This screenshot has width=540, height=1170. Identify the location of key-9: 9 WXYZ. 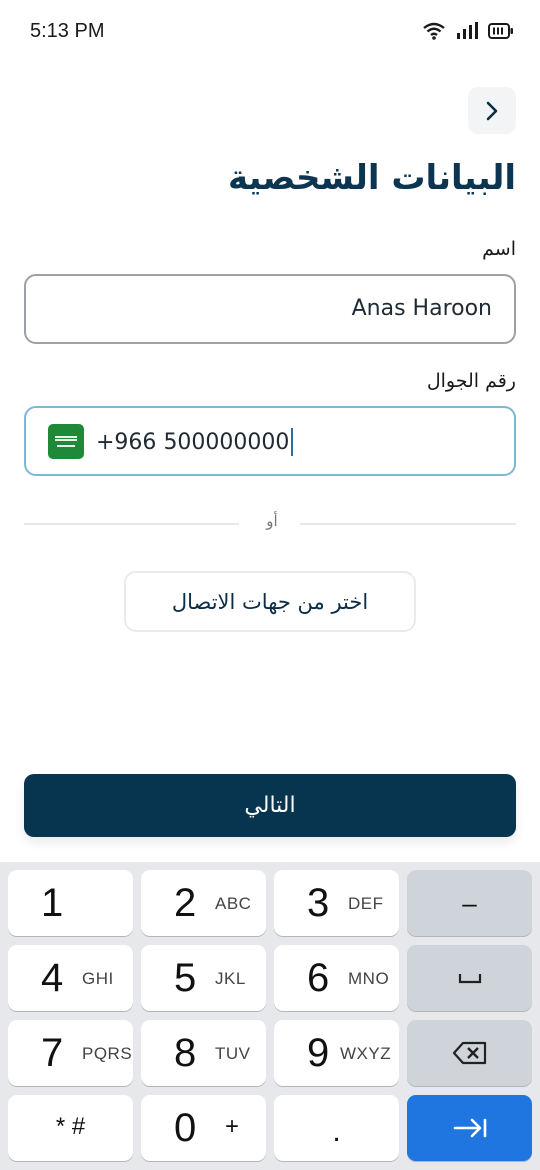
(336, 1053).